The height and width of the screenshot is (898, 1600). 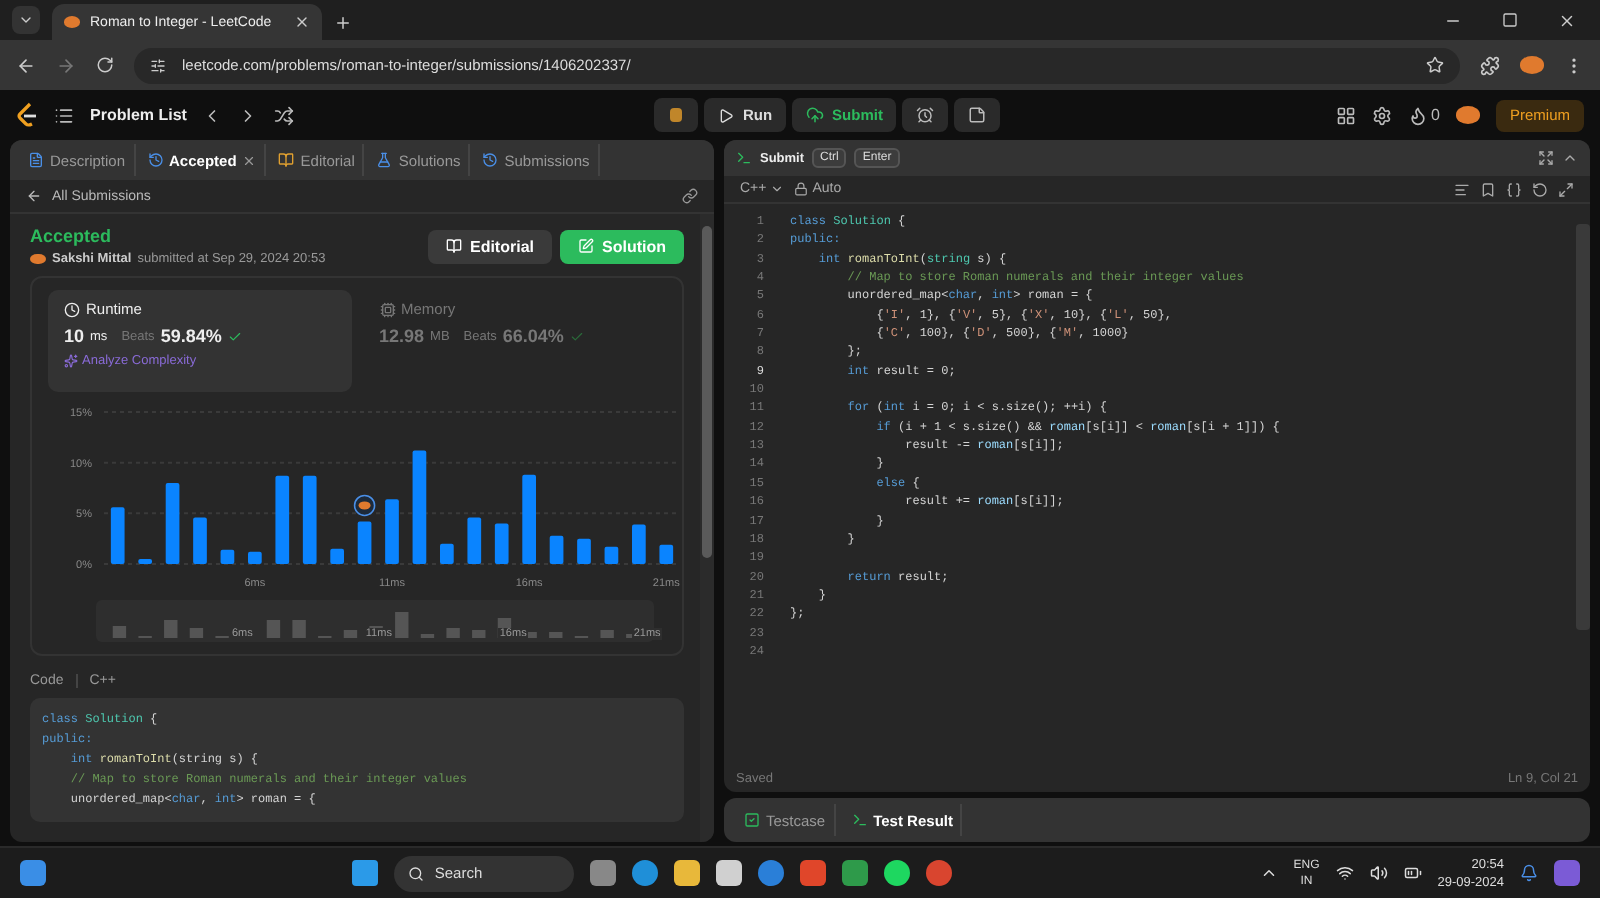 What do you see at coordinates (158, 65) in the screenshot?
I see `site-settings-icon` at bounding box center [158, 65].